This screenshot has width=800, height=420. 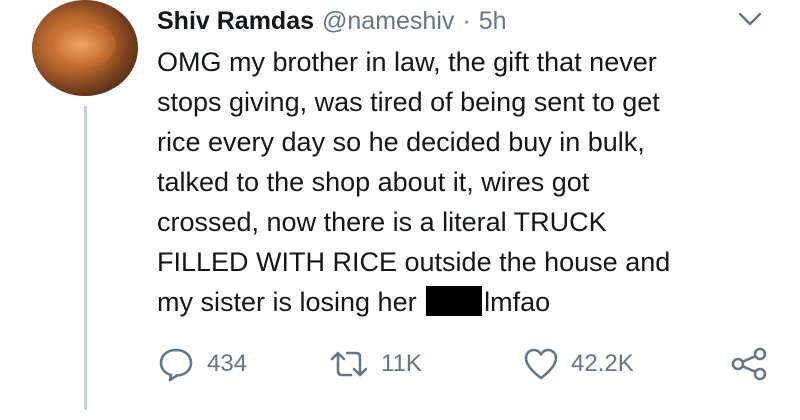 What do you see at coordinates (287, 302) in the screenshot?
I see `tweet-text-before-redaction: my sister is losing her` at bounding box center [287, 302].